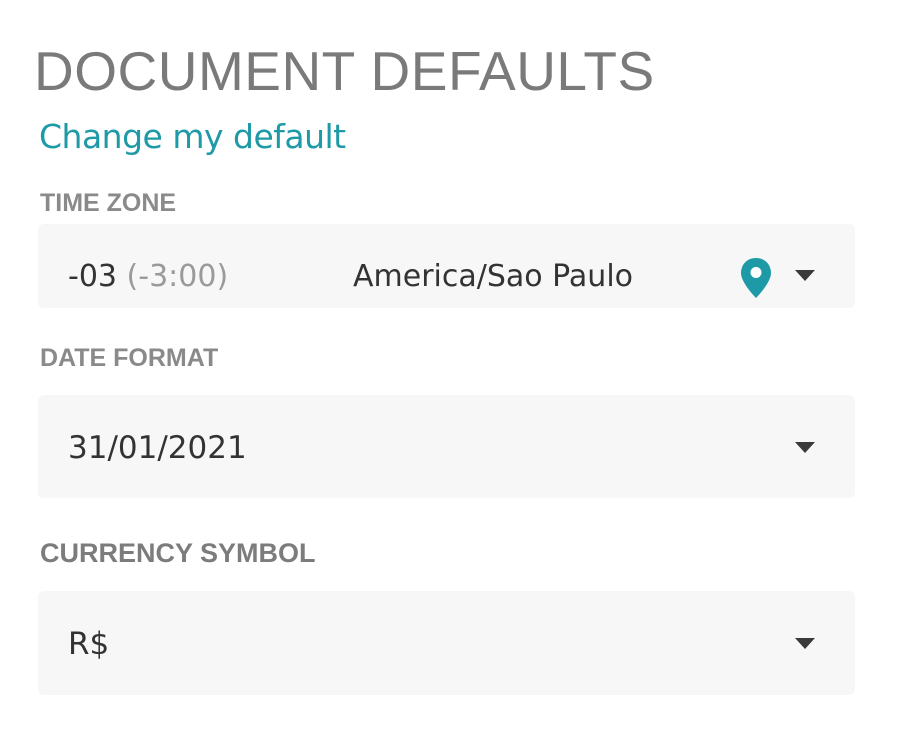 This screenshot has width=902, height=753. What do you see at coordinates (108, 203) in the screenshot?
I see `time-zone-label: TIME ZONE` at bounding box center [108, 203].